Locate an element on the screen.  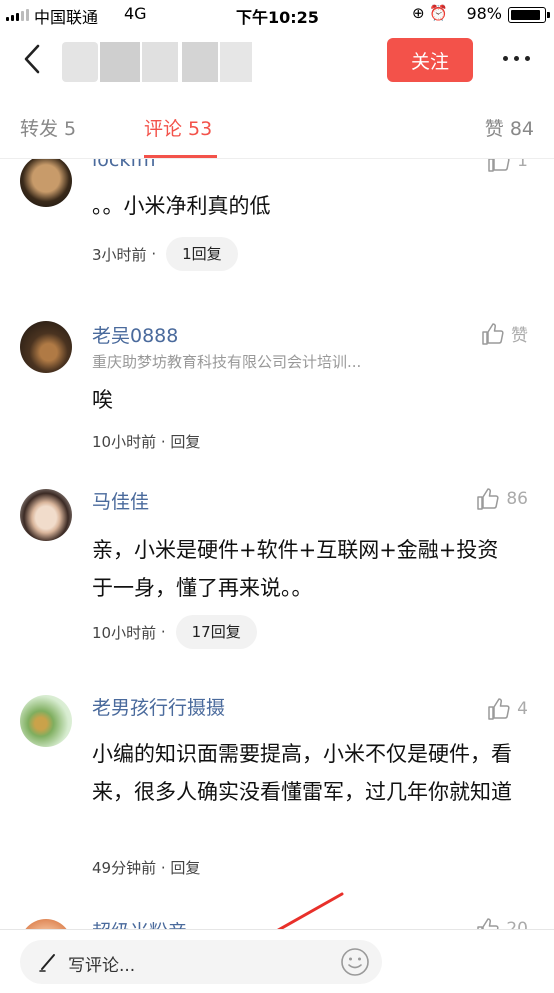
back-icon is located at coordinates (33, 59).